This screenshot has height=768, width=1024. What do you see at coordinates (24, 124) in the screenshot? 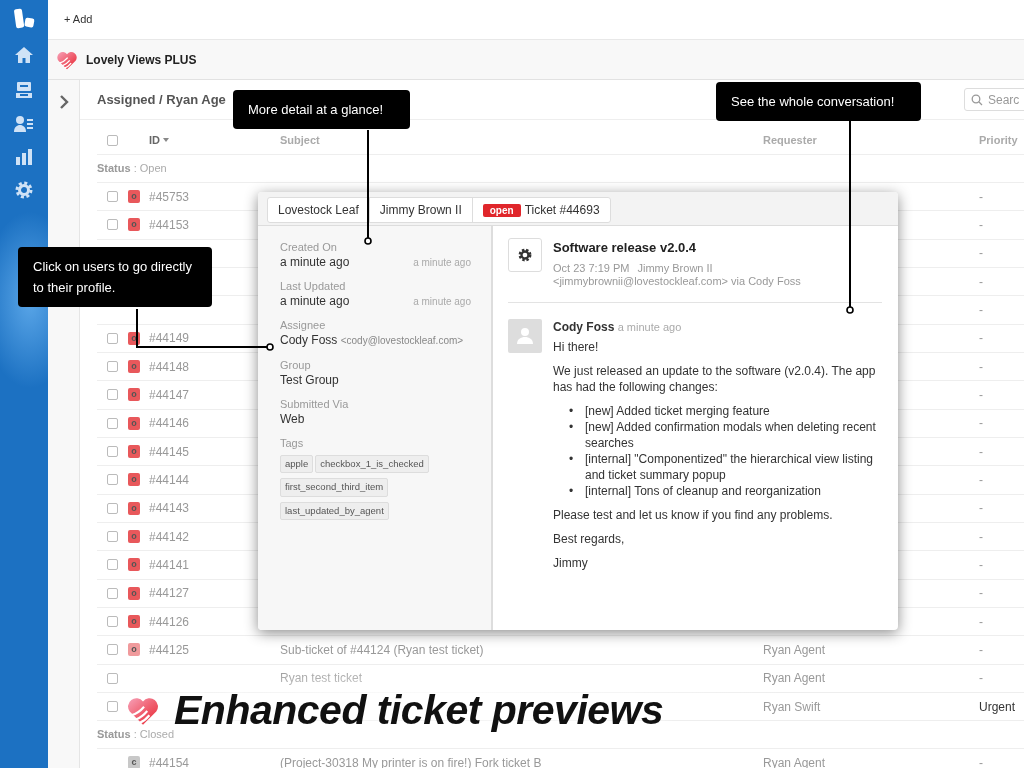
I see `contacts-icon` at bounding box center [24, 124].